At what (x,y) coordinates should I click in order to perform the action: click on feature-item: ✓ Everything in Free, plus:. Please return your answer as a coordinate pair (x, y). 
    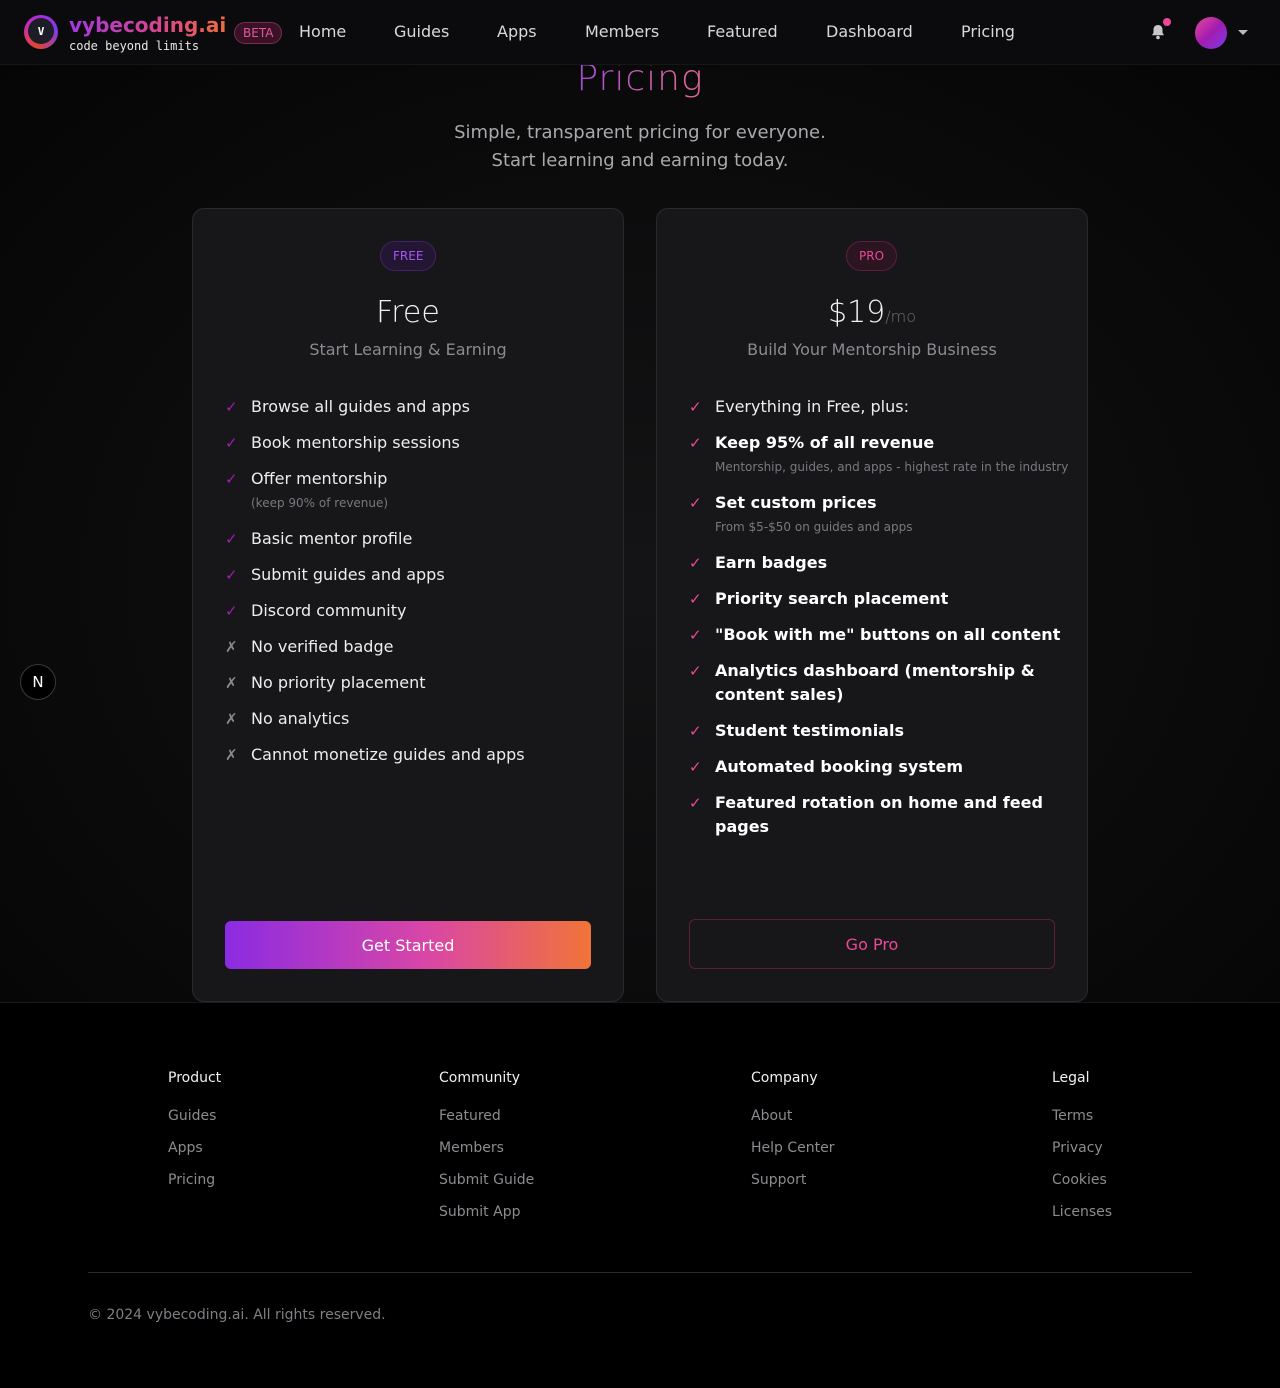
    Looking at the image, I should click on (879, 407).